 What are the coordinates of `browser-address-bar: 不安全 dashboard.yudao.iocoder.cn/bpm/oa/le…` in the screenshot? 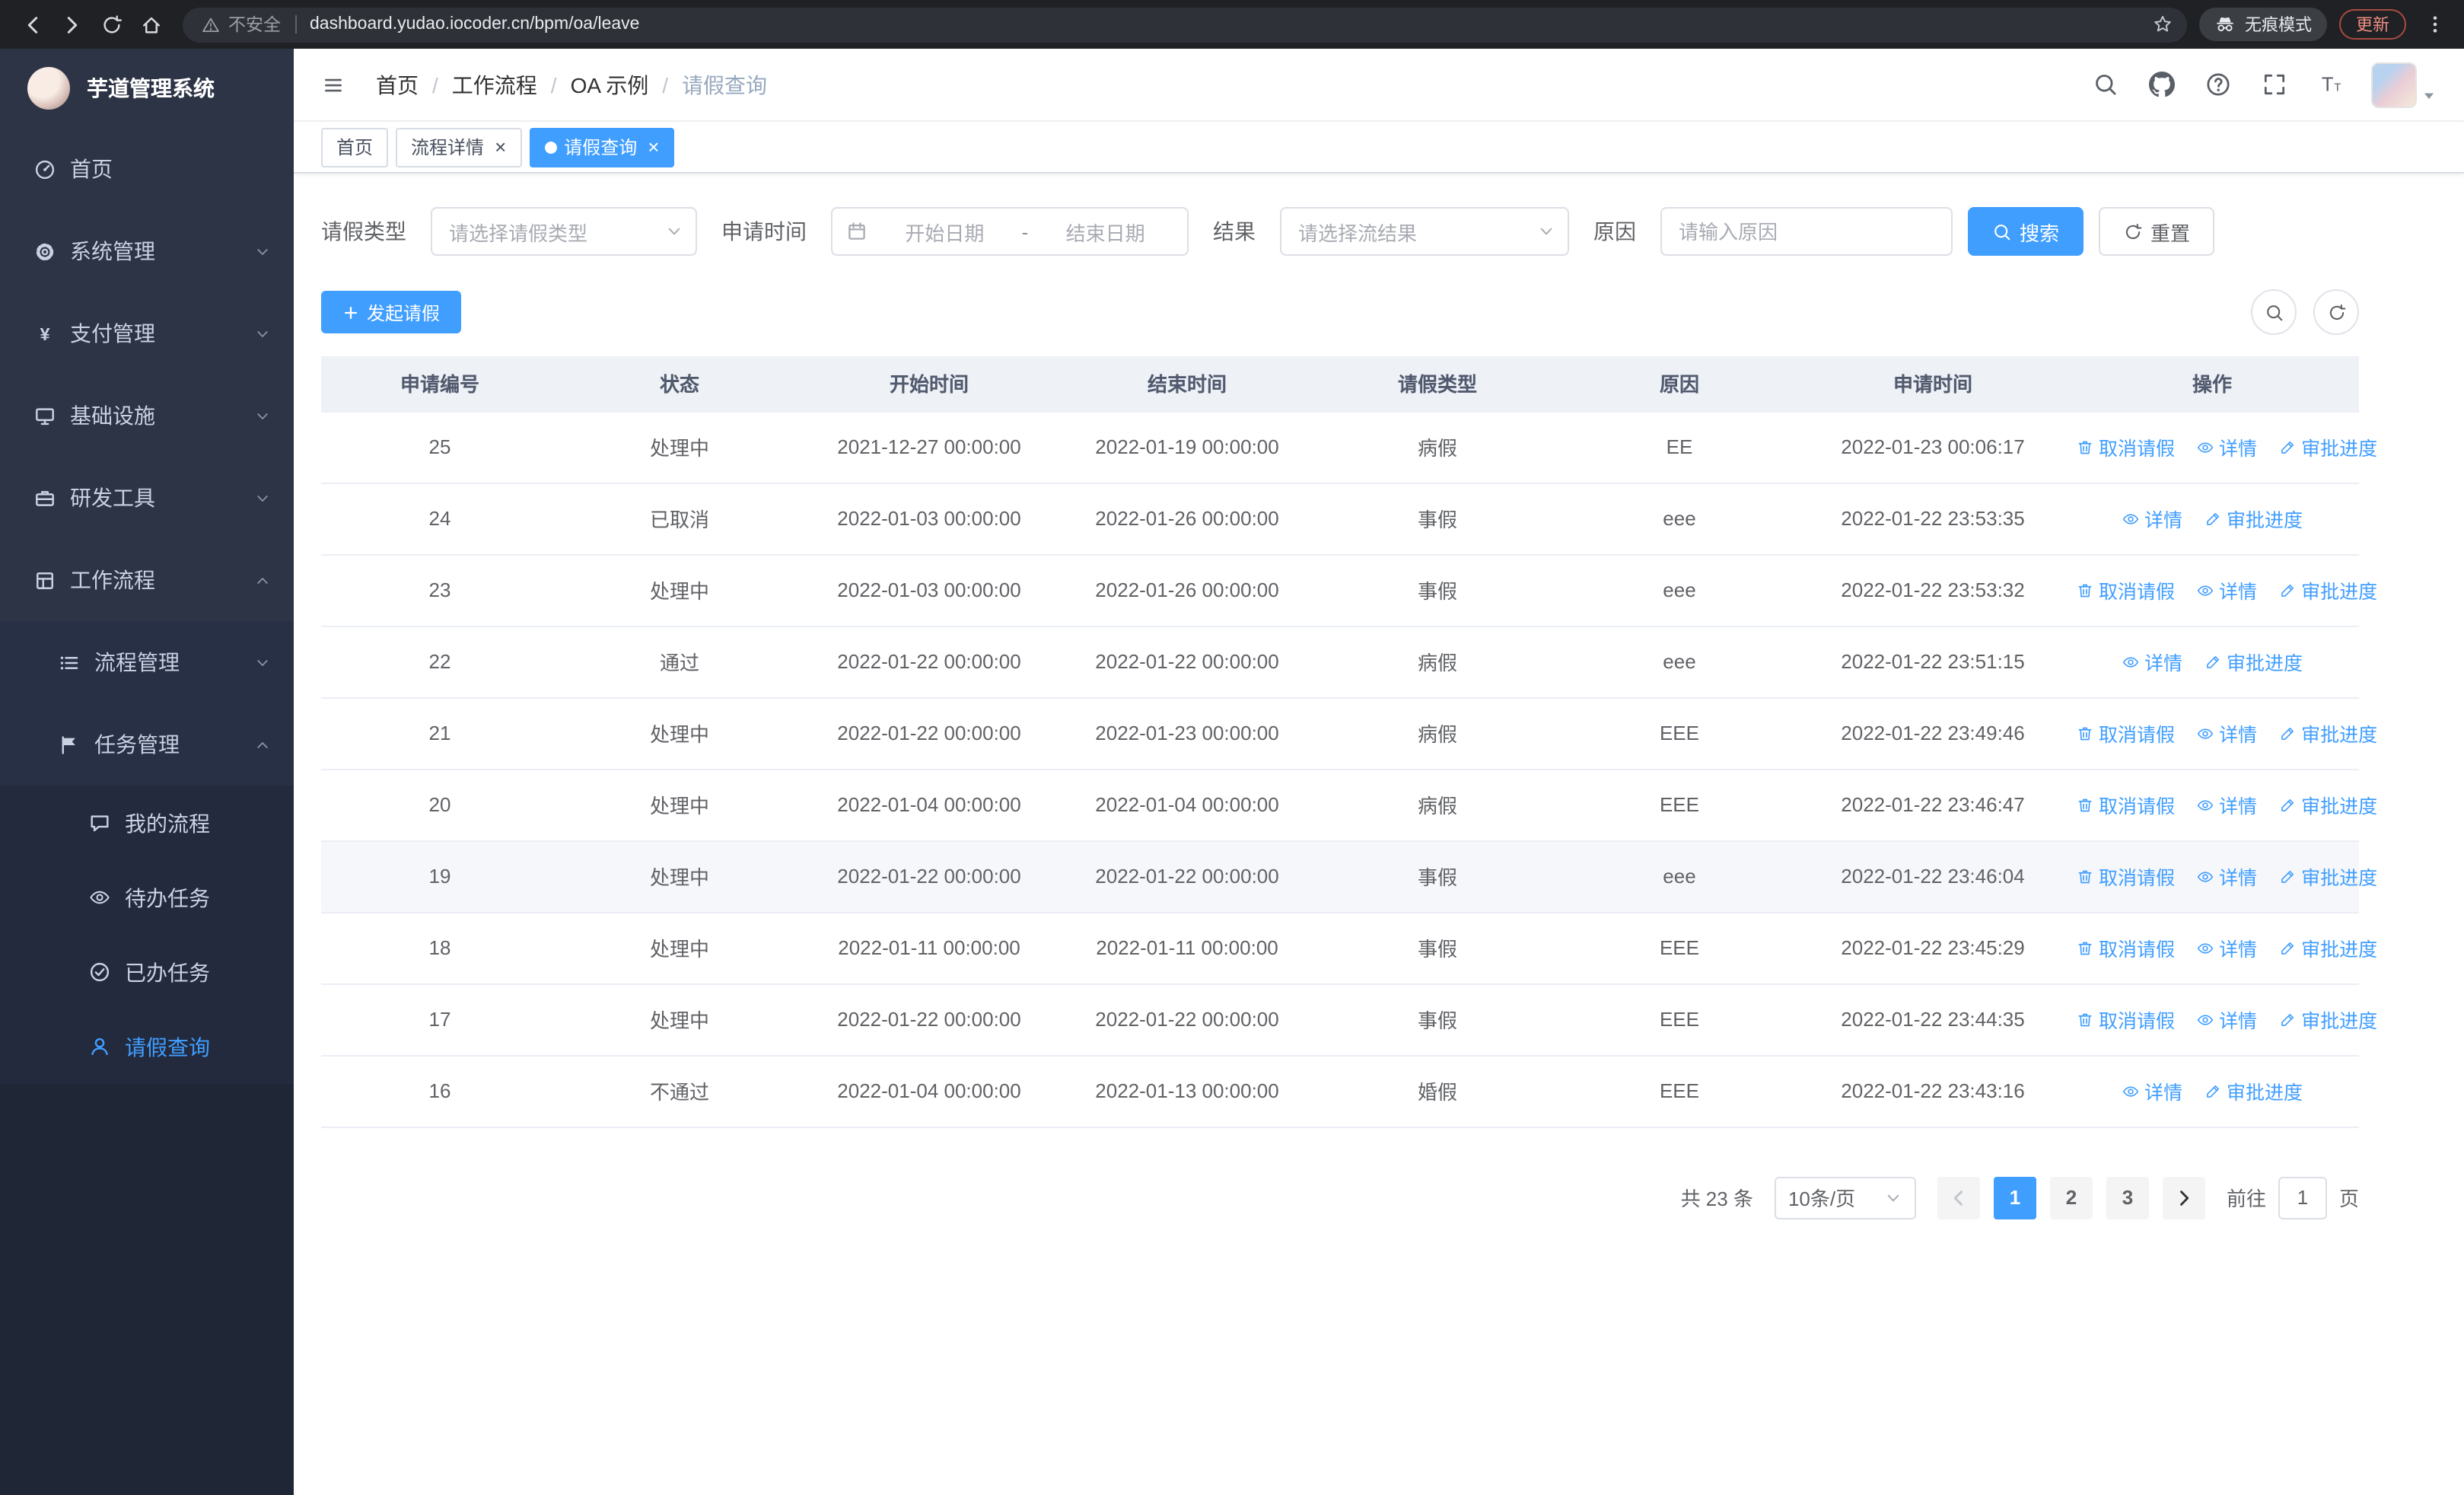 It's located at (1185, 25).